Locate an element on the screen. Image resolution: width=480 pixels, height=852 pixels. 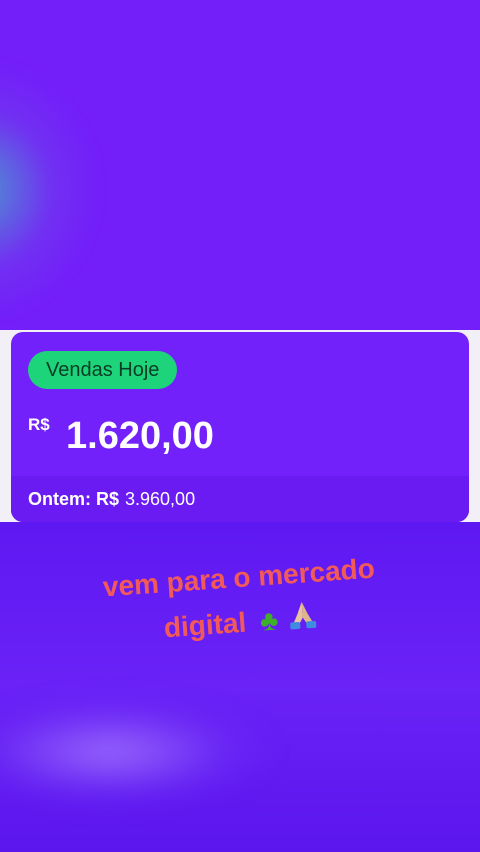
yesterday-label: Ontem: R$ is located at coordinates (74, 498).